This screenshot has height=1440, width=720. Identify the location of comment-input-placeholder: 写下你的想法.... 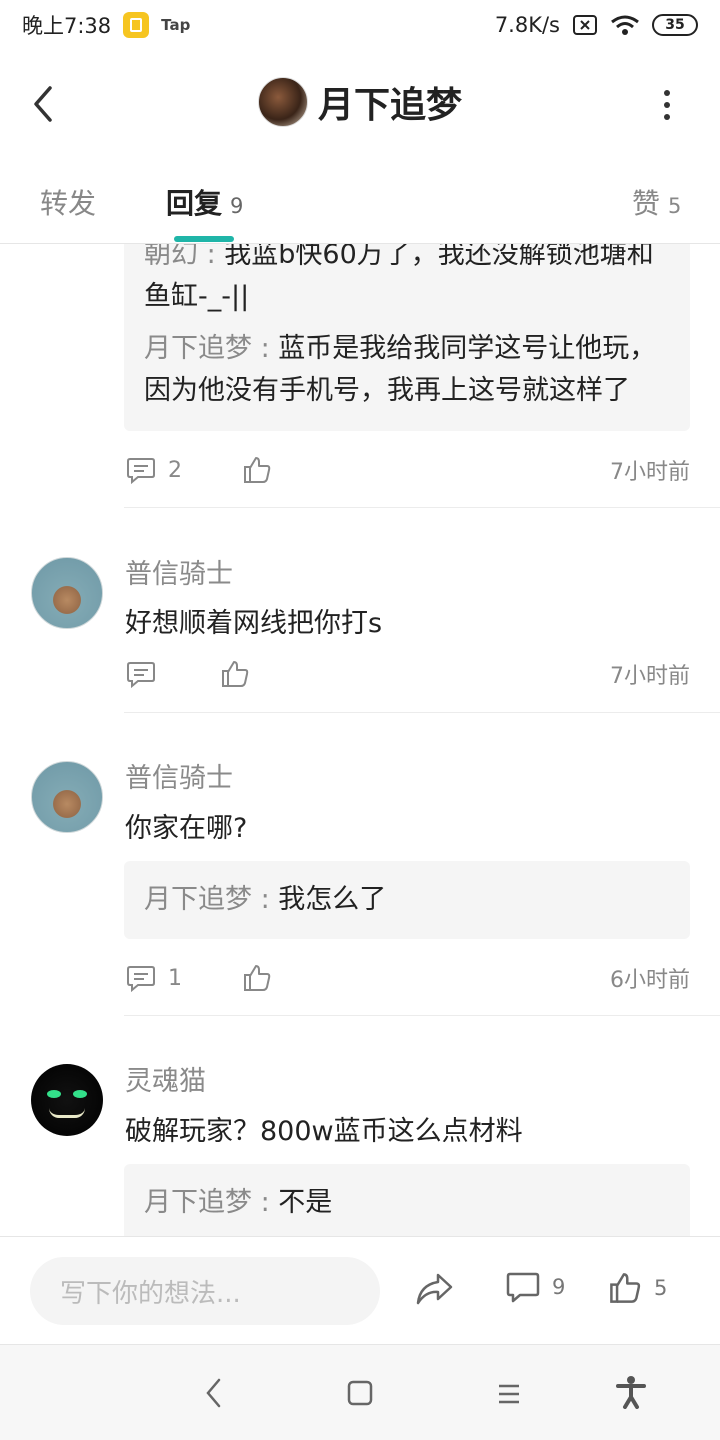
(150, 1293).